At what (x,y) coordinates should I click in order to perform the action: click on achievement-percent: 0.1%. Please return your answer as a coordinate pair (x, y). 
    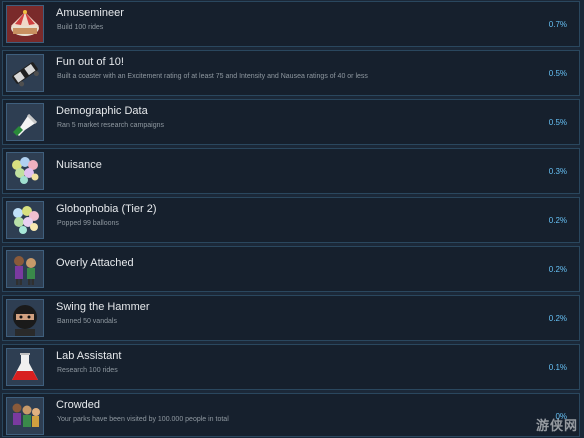
    Looking at the image, I should click on (557, 367).